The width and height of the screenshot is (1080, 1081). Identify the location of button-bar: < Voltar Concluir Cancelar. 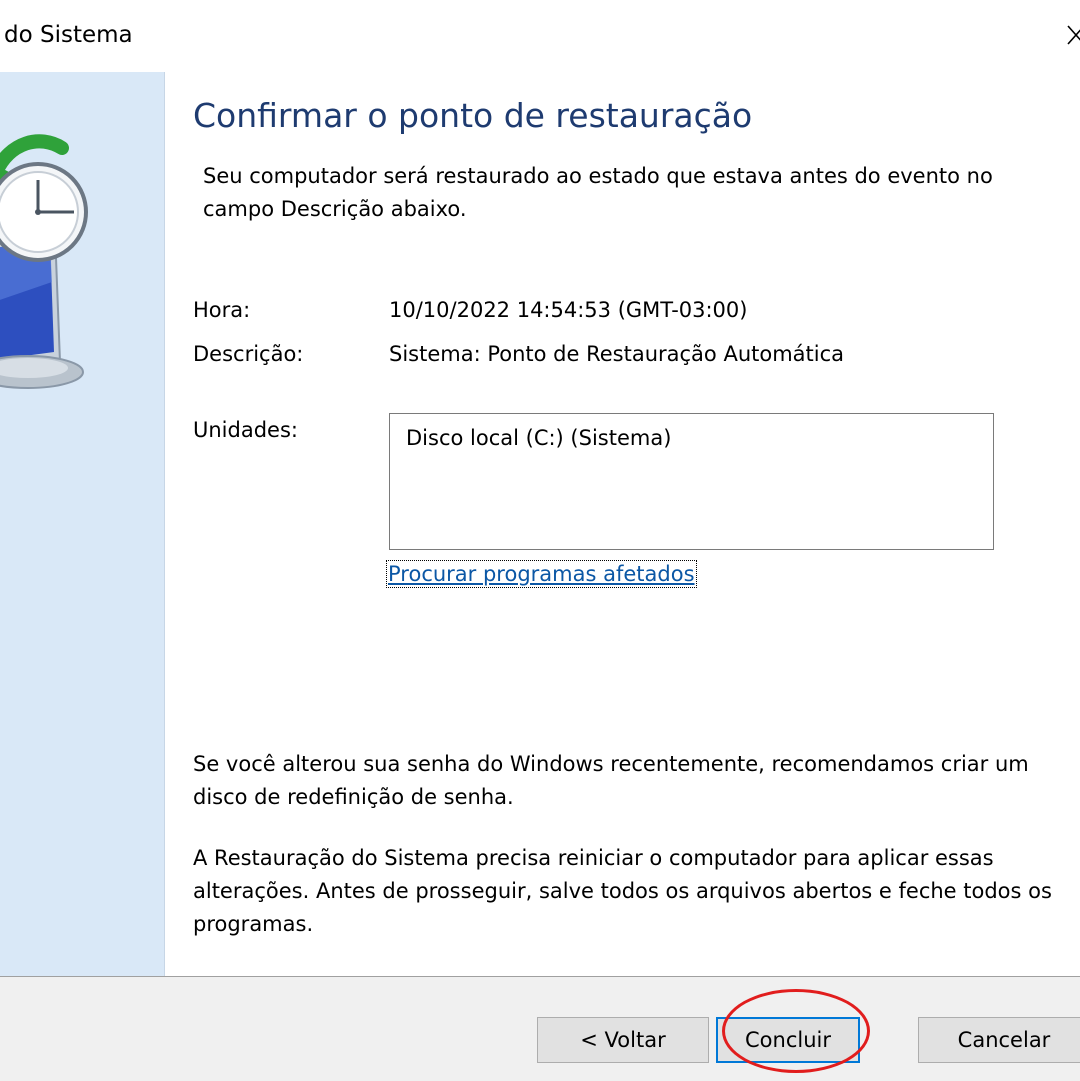
(540, 1028).